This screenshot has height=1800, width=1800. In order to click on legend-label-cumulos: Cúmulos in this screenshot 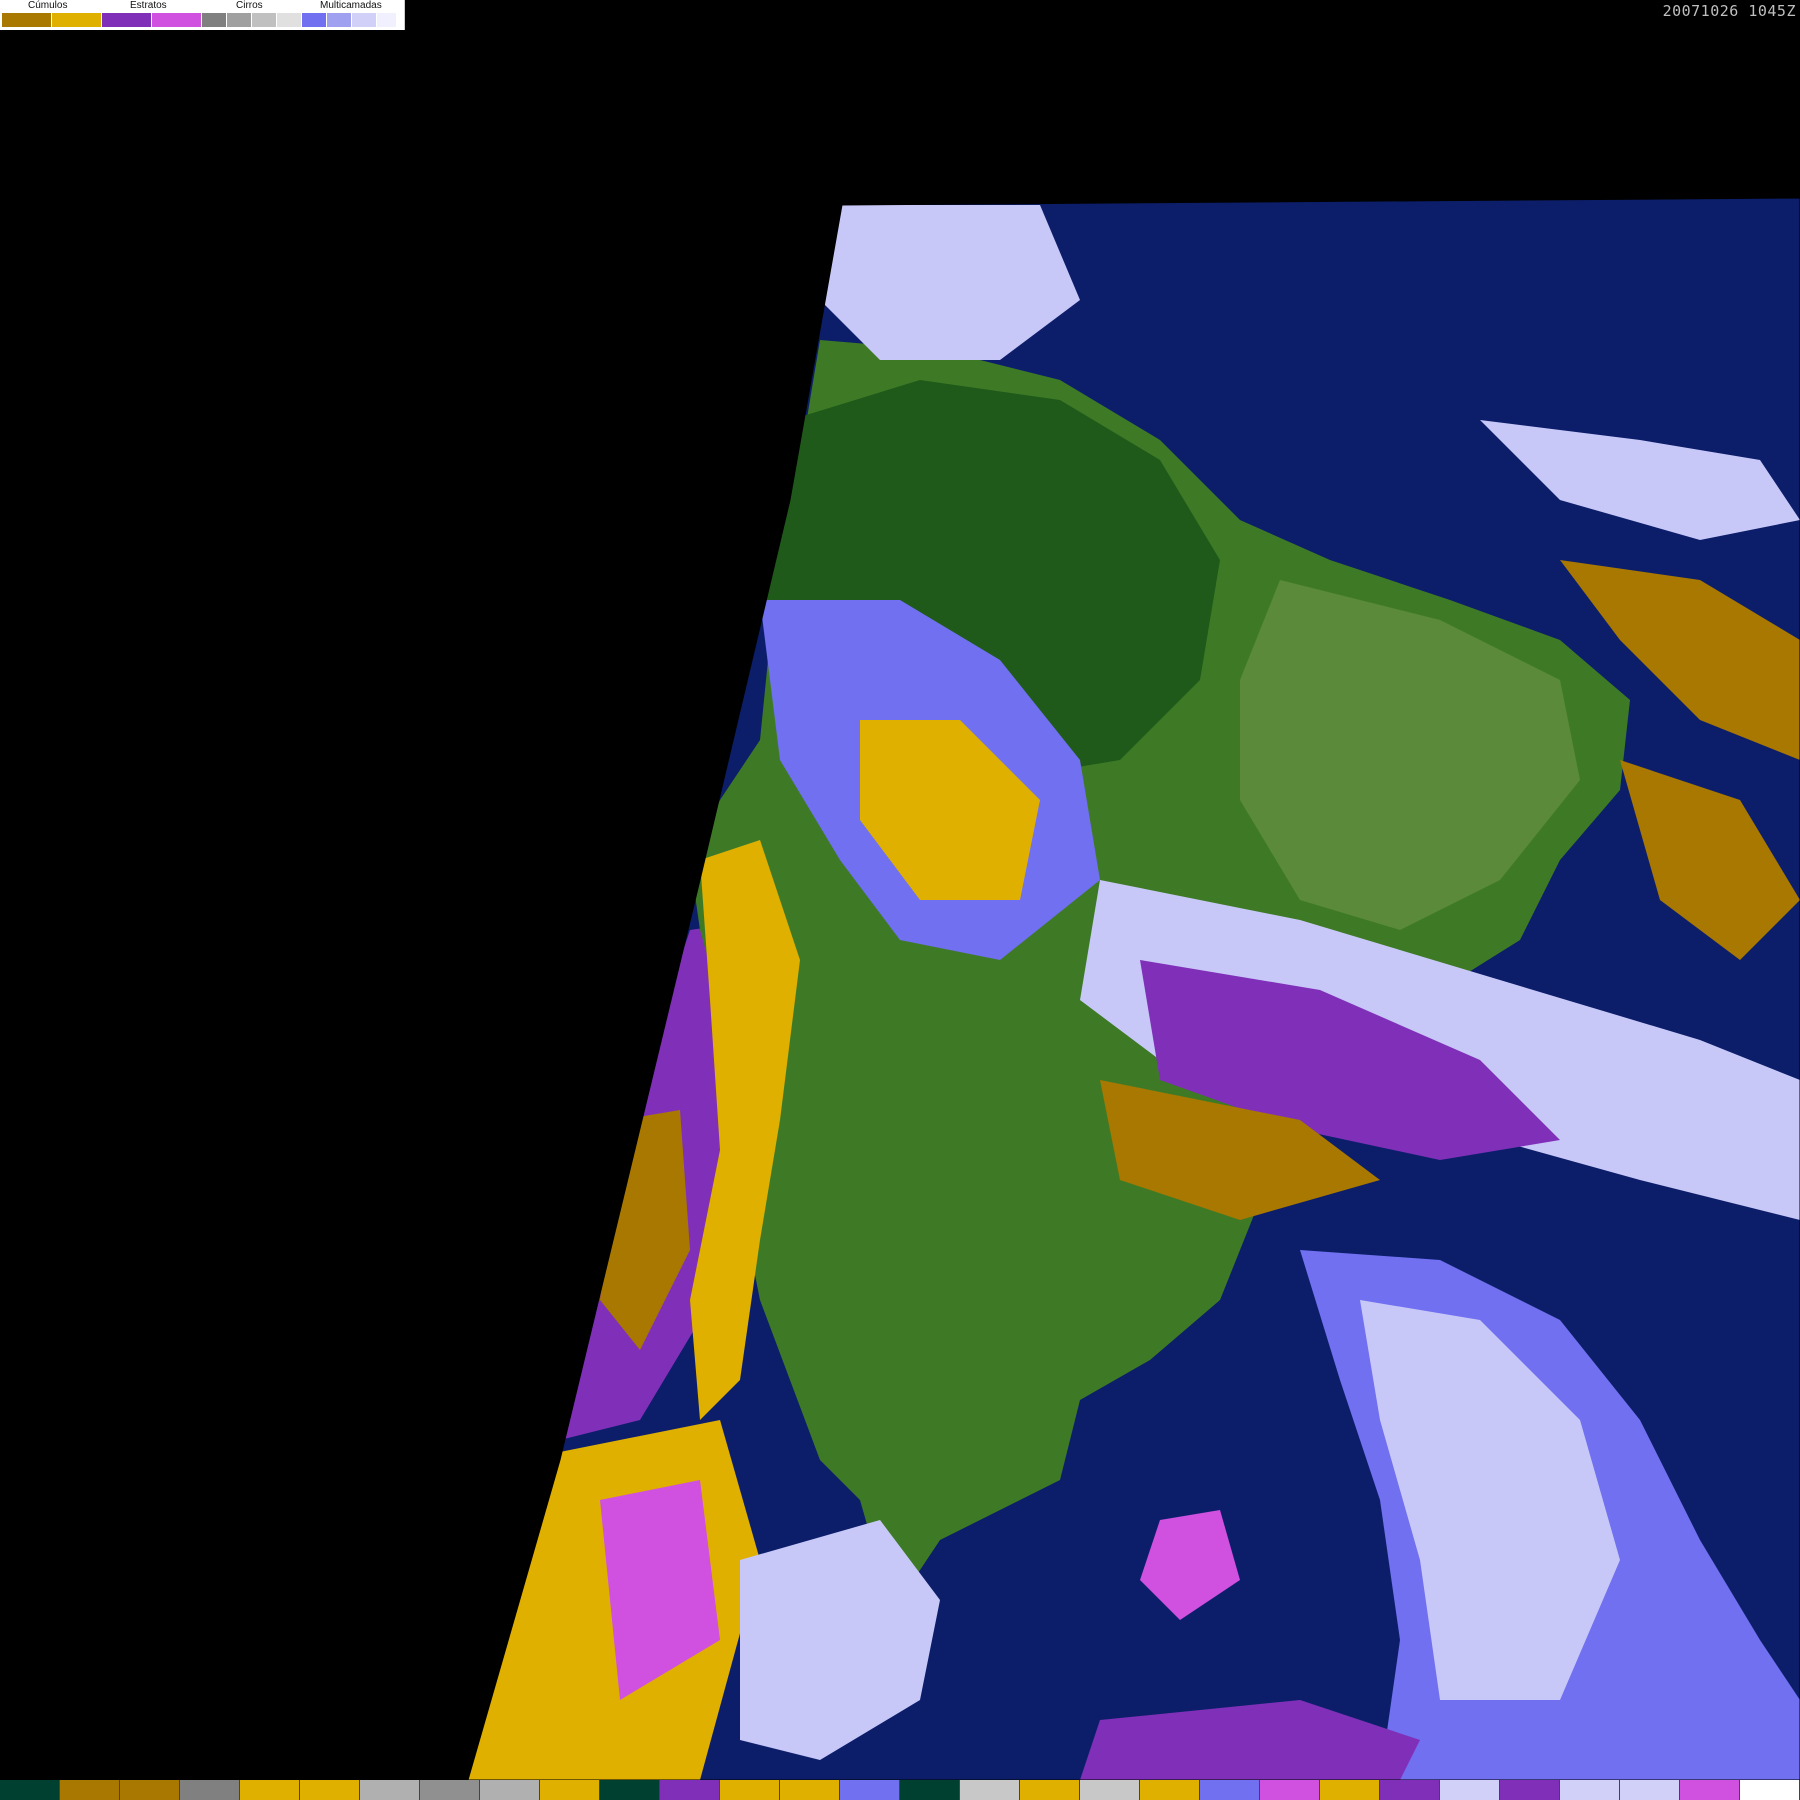, I will do `click(48, 5)`.